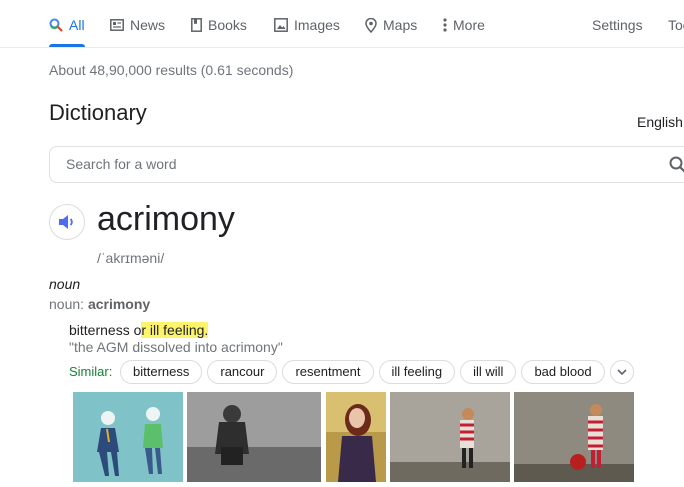 Image resolution: width=684 pixels, height=487 pixels. What do you see at coordinates (563, 372) in the screenshot?
I see `similar-chip: bad blood` at bounding box center [563, 372].